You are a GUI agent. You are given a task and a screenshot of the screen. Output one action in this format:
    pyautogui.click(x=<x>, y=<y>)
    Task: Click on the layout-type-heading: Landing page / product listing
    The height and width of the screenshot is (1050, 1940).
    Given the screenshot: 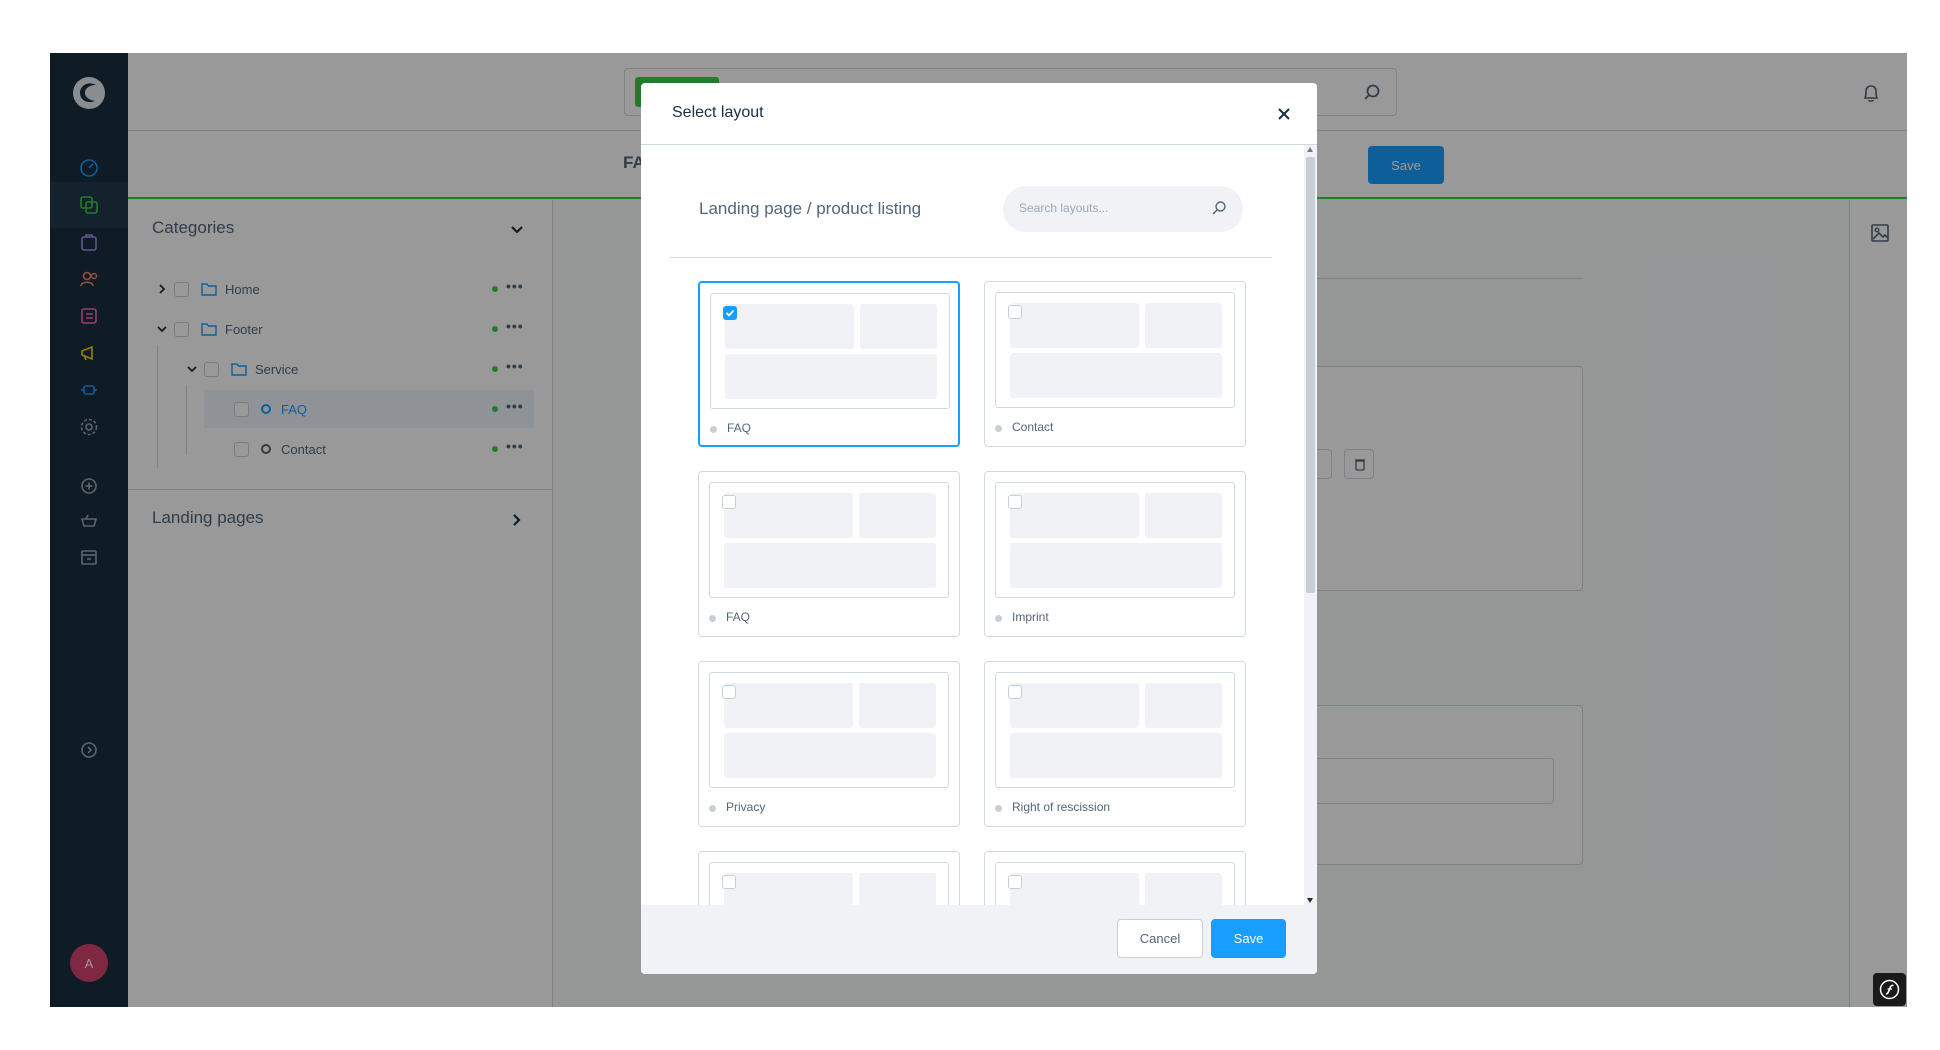 What is the action you would take?
    pyautogui.click(x=810, y=208)
    